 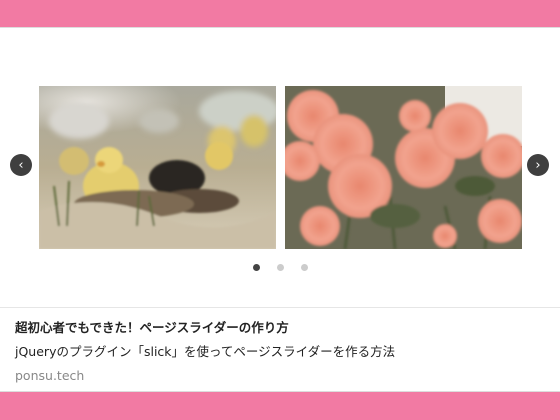 I want to click on chevron-right-icon: ›, so click(x=538, y=165).